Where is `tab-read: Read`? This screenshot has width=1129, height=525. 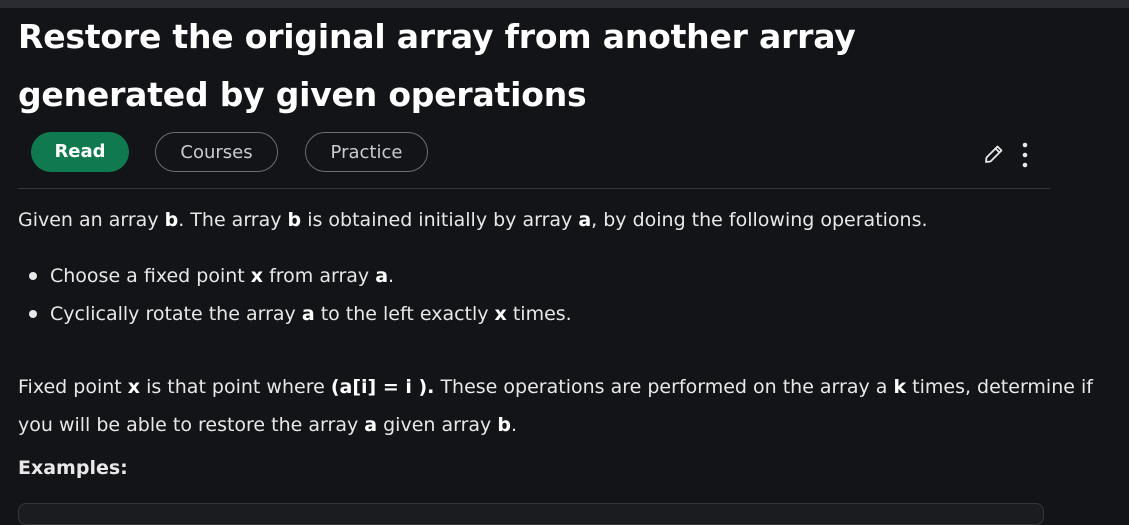 tab-read: Read is located at coordinates (80, 152).